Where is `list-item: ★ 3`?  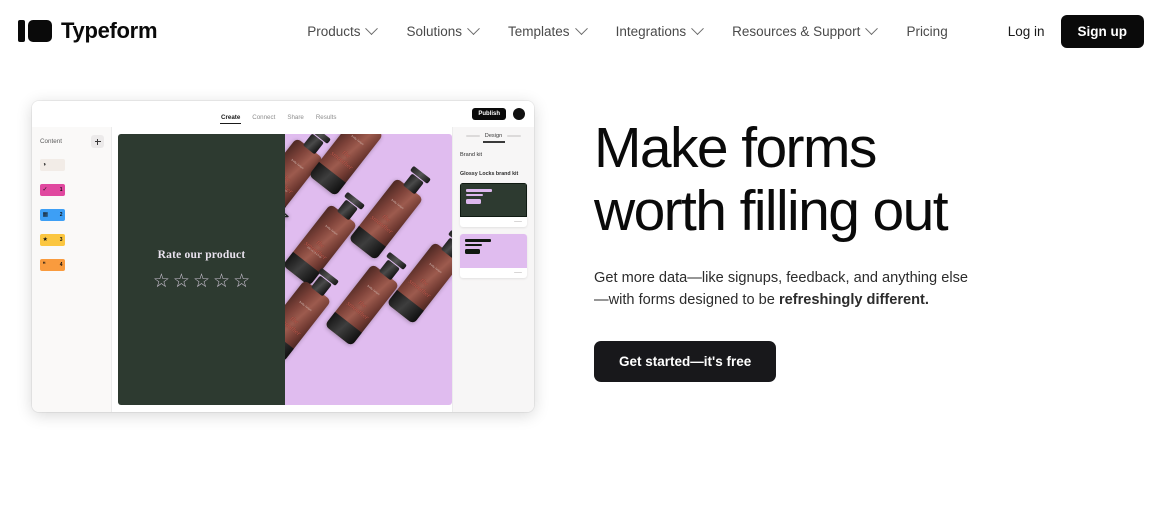
list-item: ★ 3 is located at coordinates (72, 240).